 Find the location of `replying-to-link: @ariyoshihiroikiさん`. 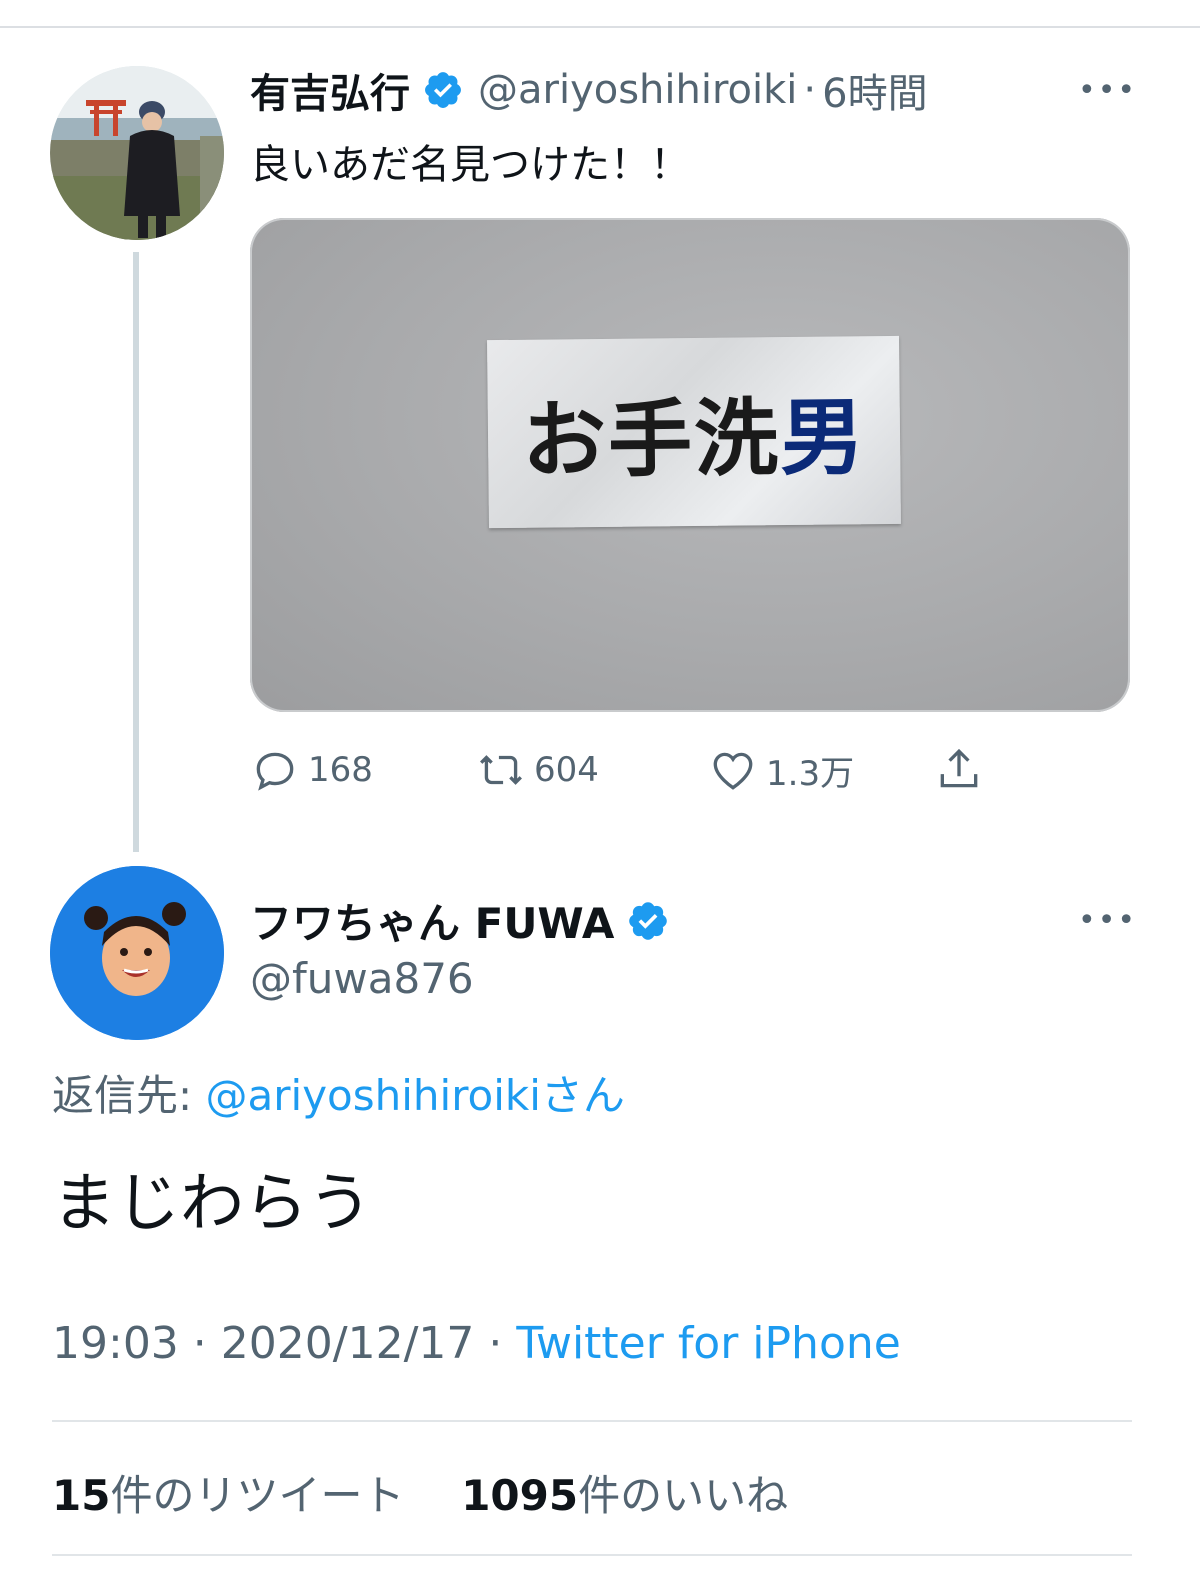

replying-to-link: @ariyoshihiroikiさん is located at coordinates (415, 1095).